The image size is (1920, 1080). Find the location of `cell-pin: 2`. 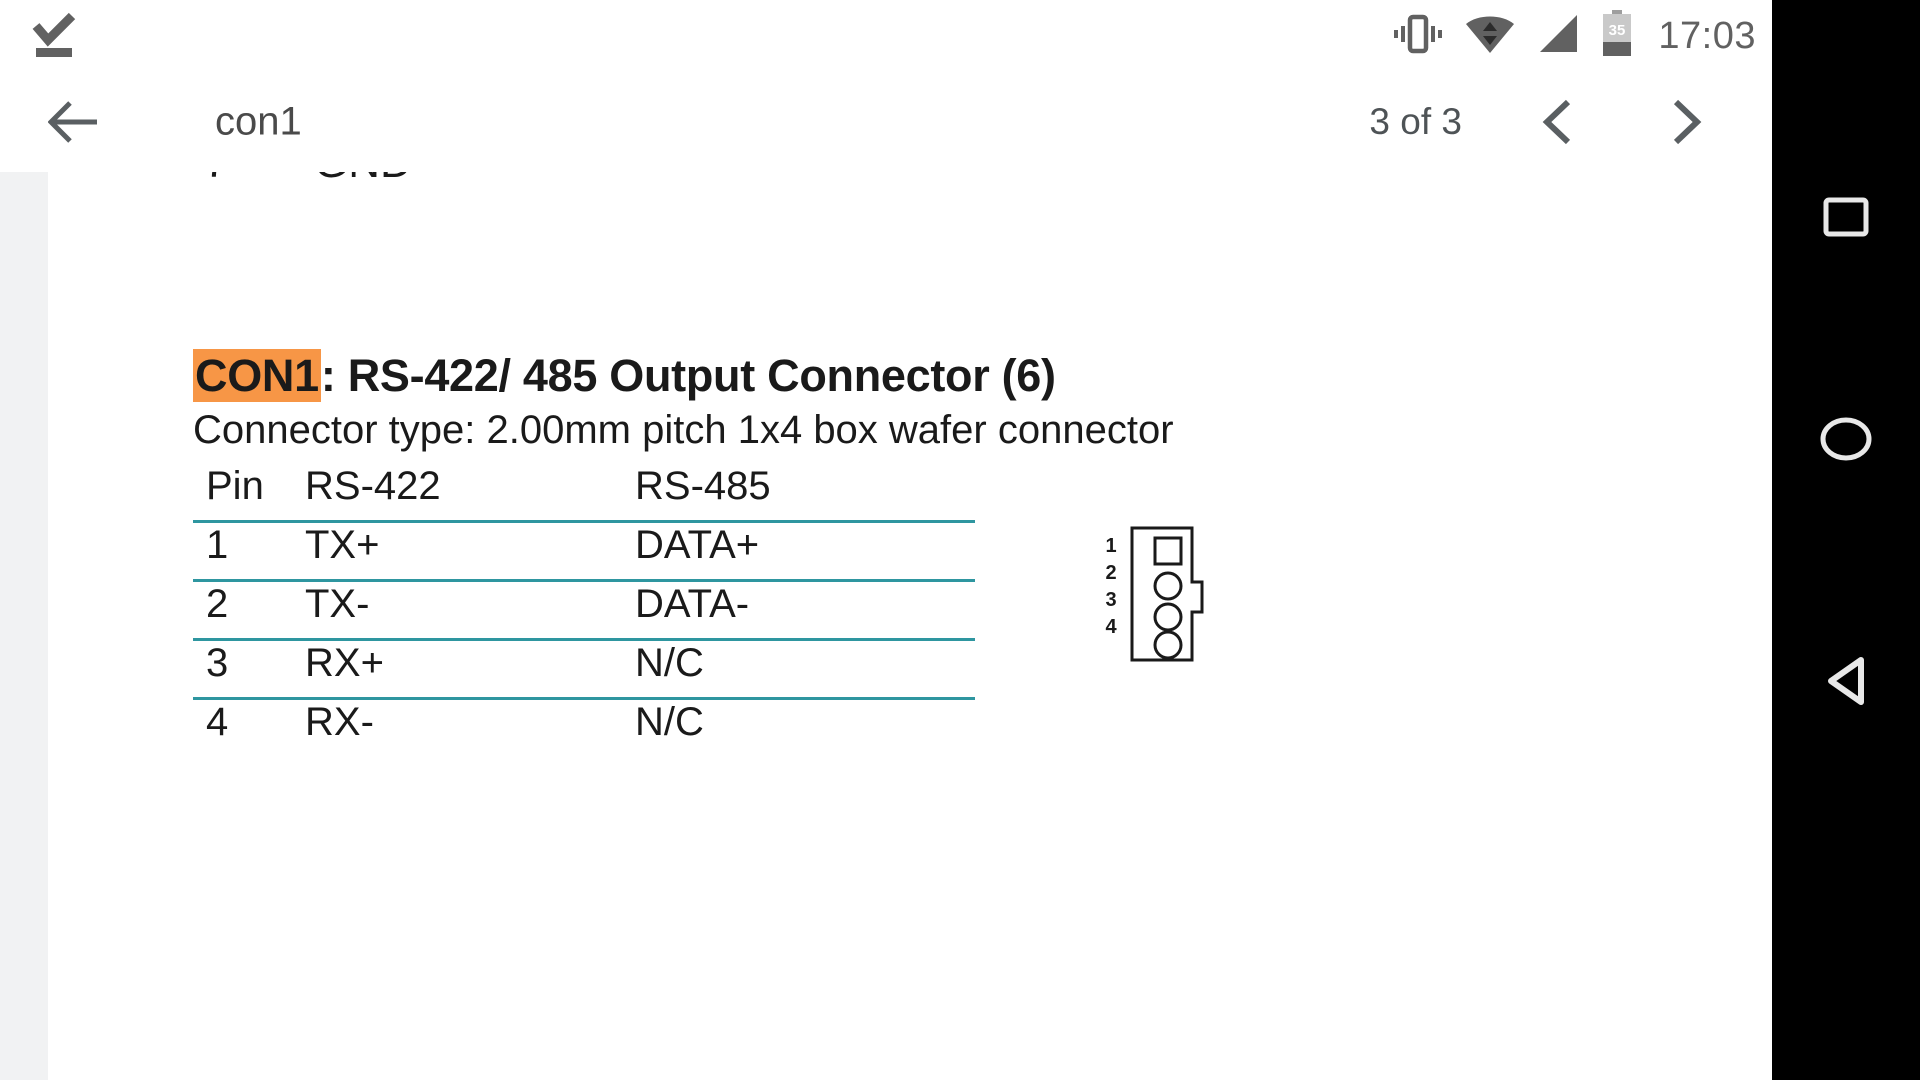

cell-pin: 2 is located at coordinates (217, 604).